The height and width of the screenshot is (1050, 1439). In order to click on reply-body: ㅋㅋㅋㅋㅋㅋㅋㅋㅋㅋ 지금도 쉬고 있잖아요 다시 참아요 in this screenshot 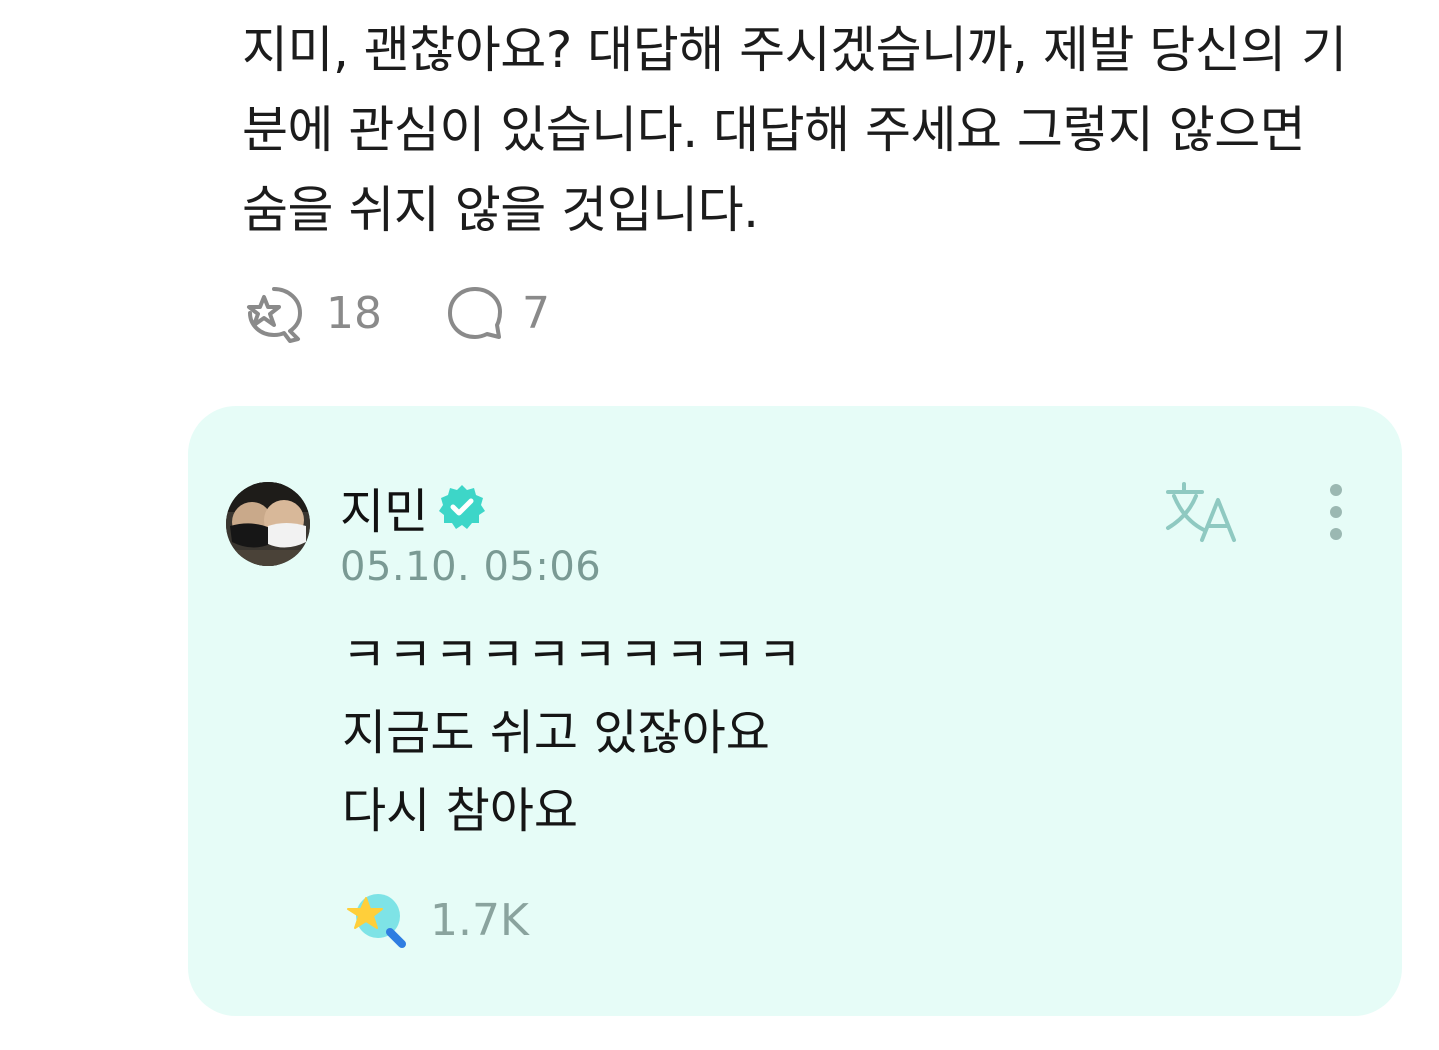, I will do `click(573, 733)`.